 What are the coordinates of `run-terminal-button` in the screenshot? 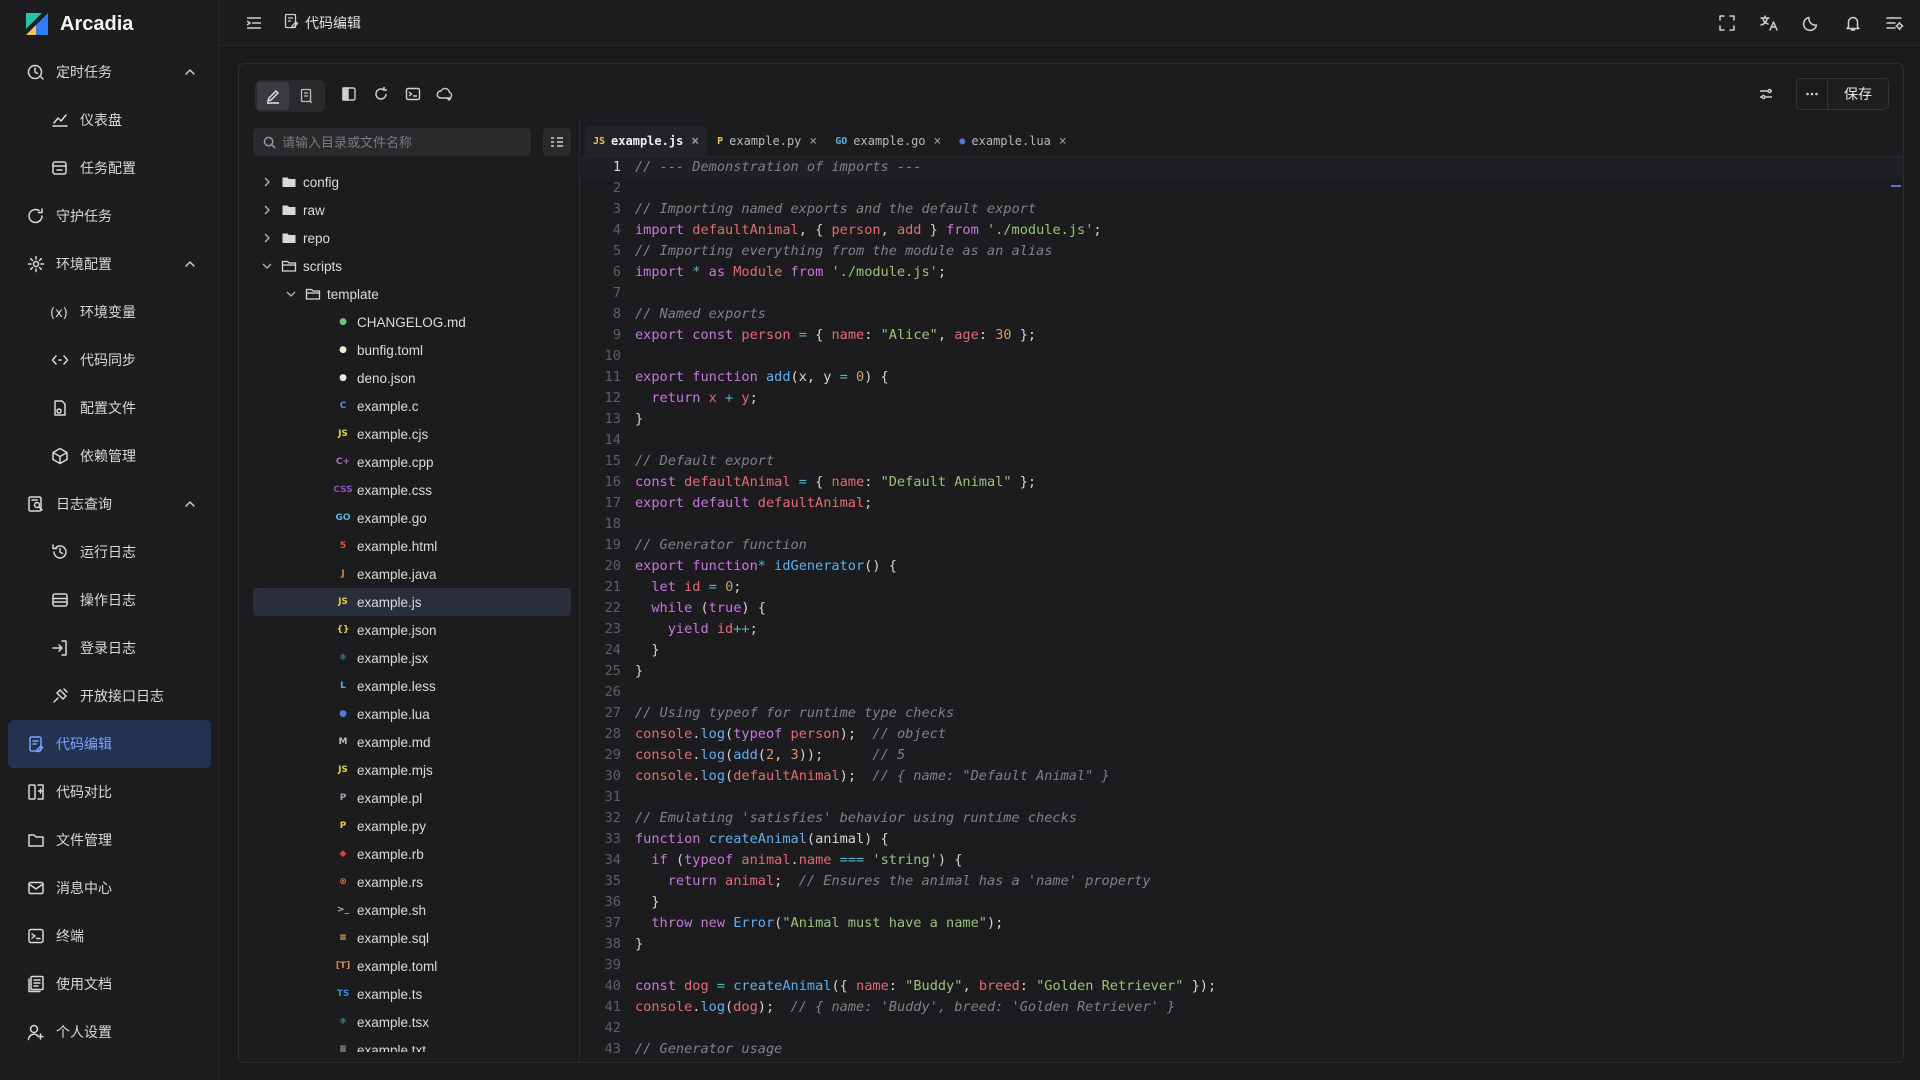 It's located at (413, 94).